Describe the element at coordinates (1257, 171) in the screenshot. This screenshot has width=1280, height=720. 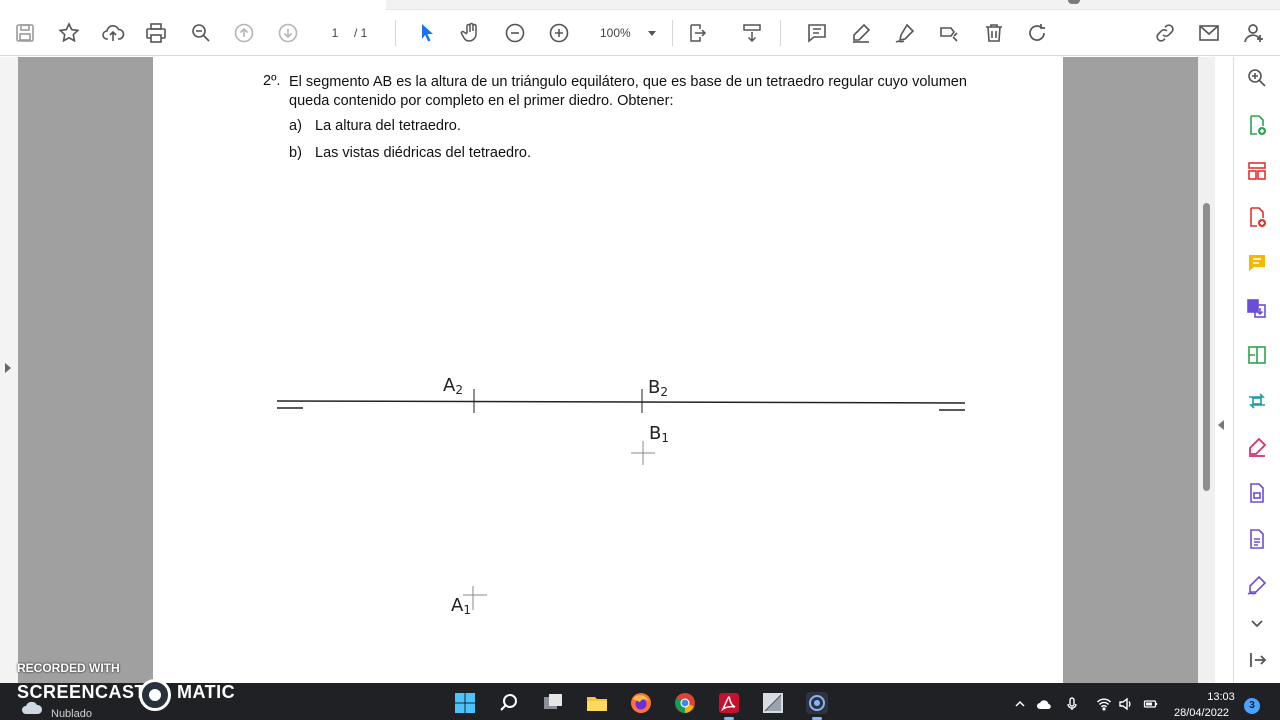
I see `organize-pages-icon` at that location.